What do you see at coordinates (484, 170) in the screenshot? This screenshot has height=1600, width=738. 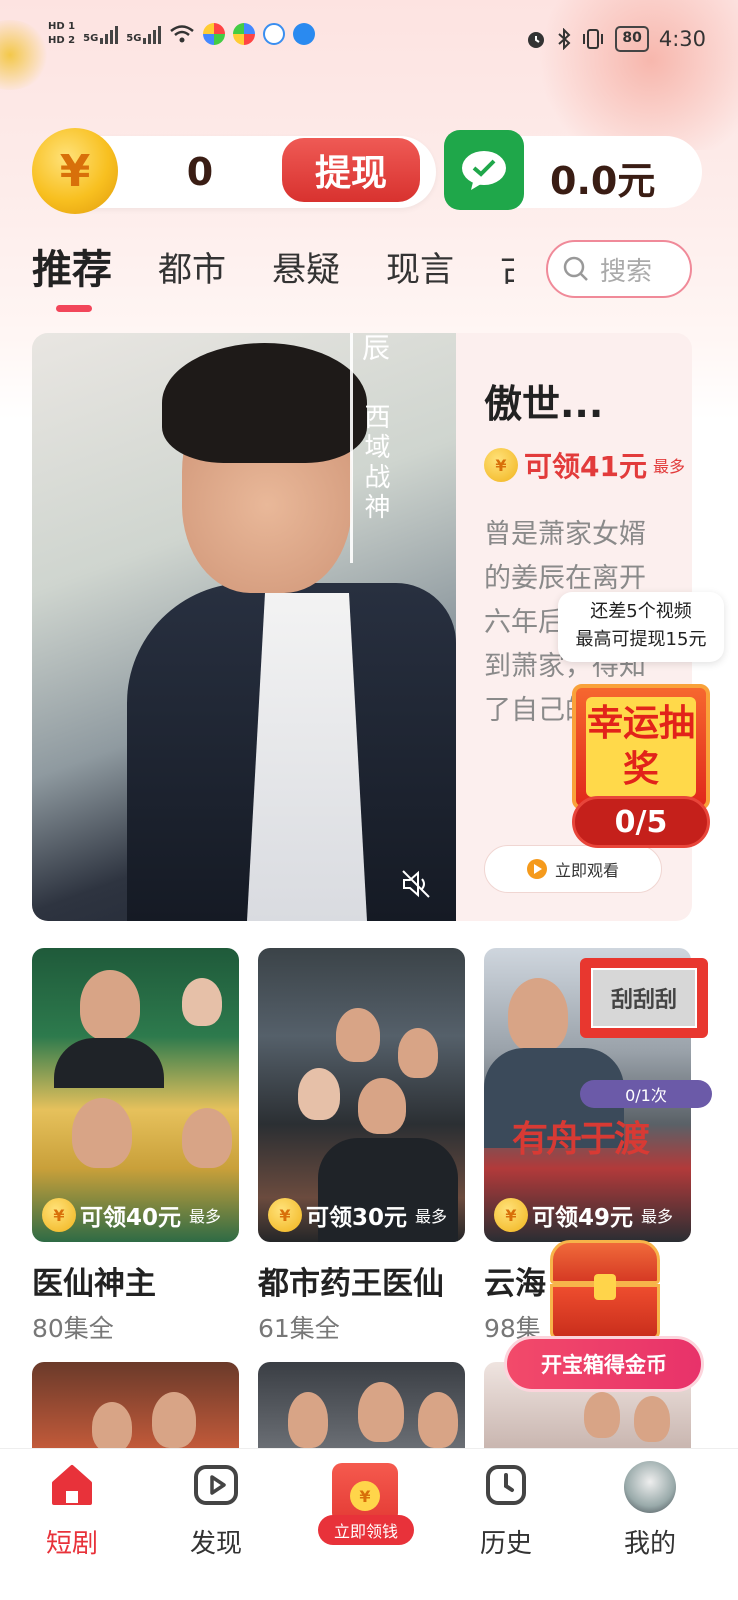 I see `wechat-pay-icon` at bounding box center [484, 170].